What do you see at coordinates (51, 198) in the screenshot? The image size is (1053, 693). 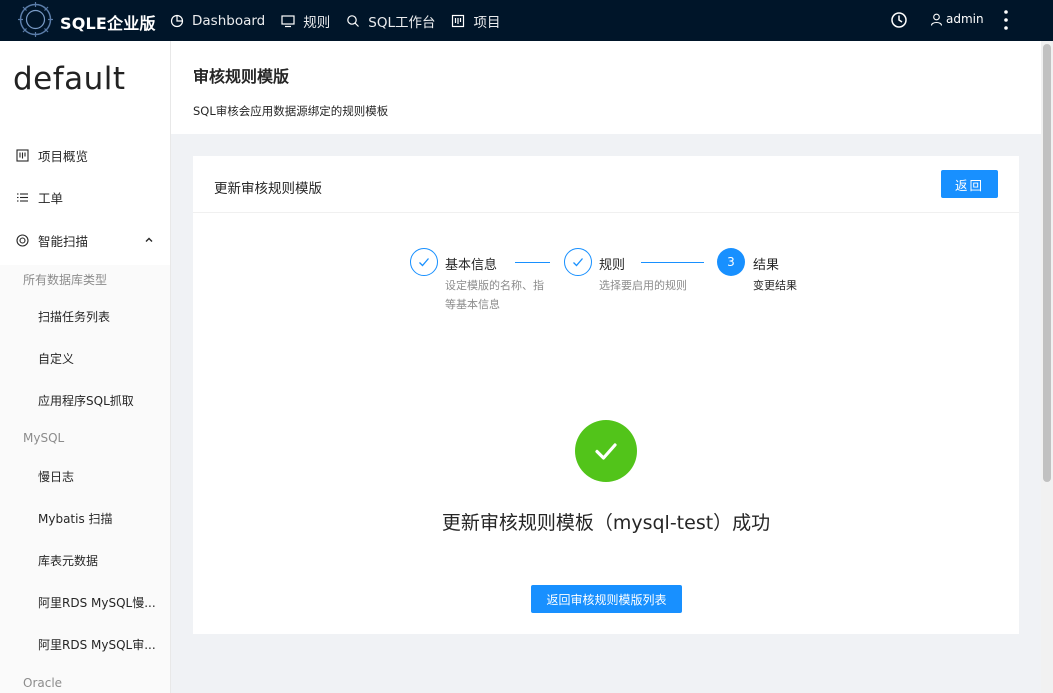 I see `sidebar-item-label: 工单` at bounding box center [51, 198].